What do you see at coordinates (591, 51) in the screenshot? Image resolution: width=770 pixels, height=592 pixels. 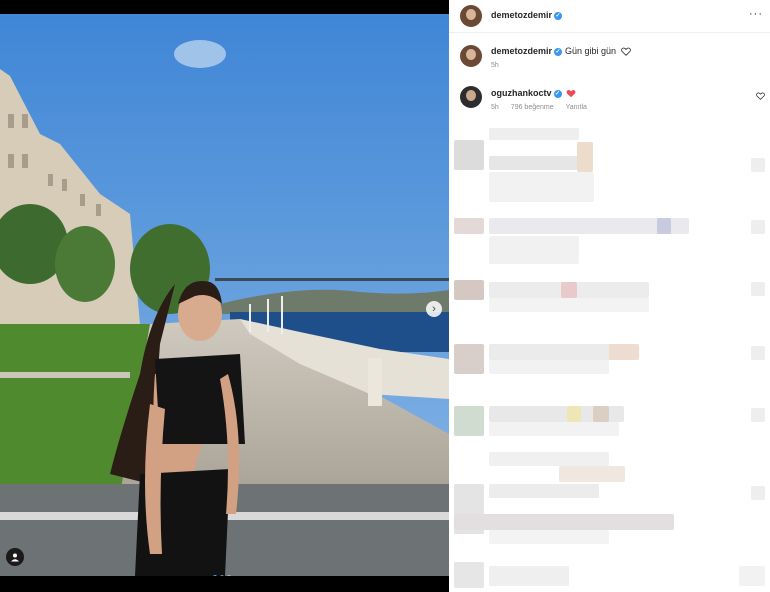 I see `caption-text: Gün gibi gün` at bounding box center [591, 51].